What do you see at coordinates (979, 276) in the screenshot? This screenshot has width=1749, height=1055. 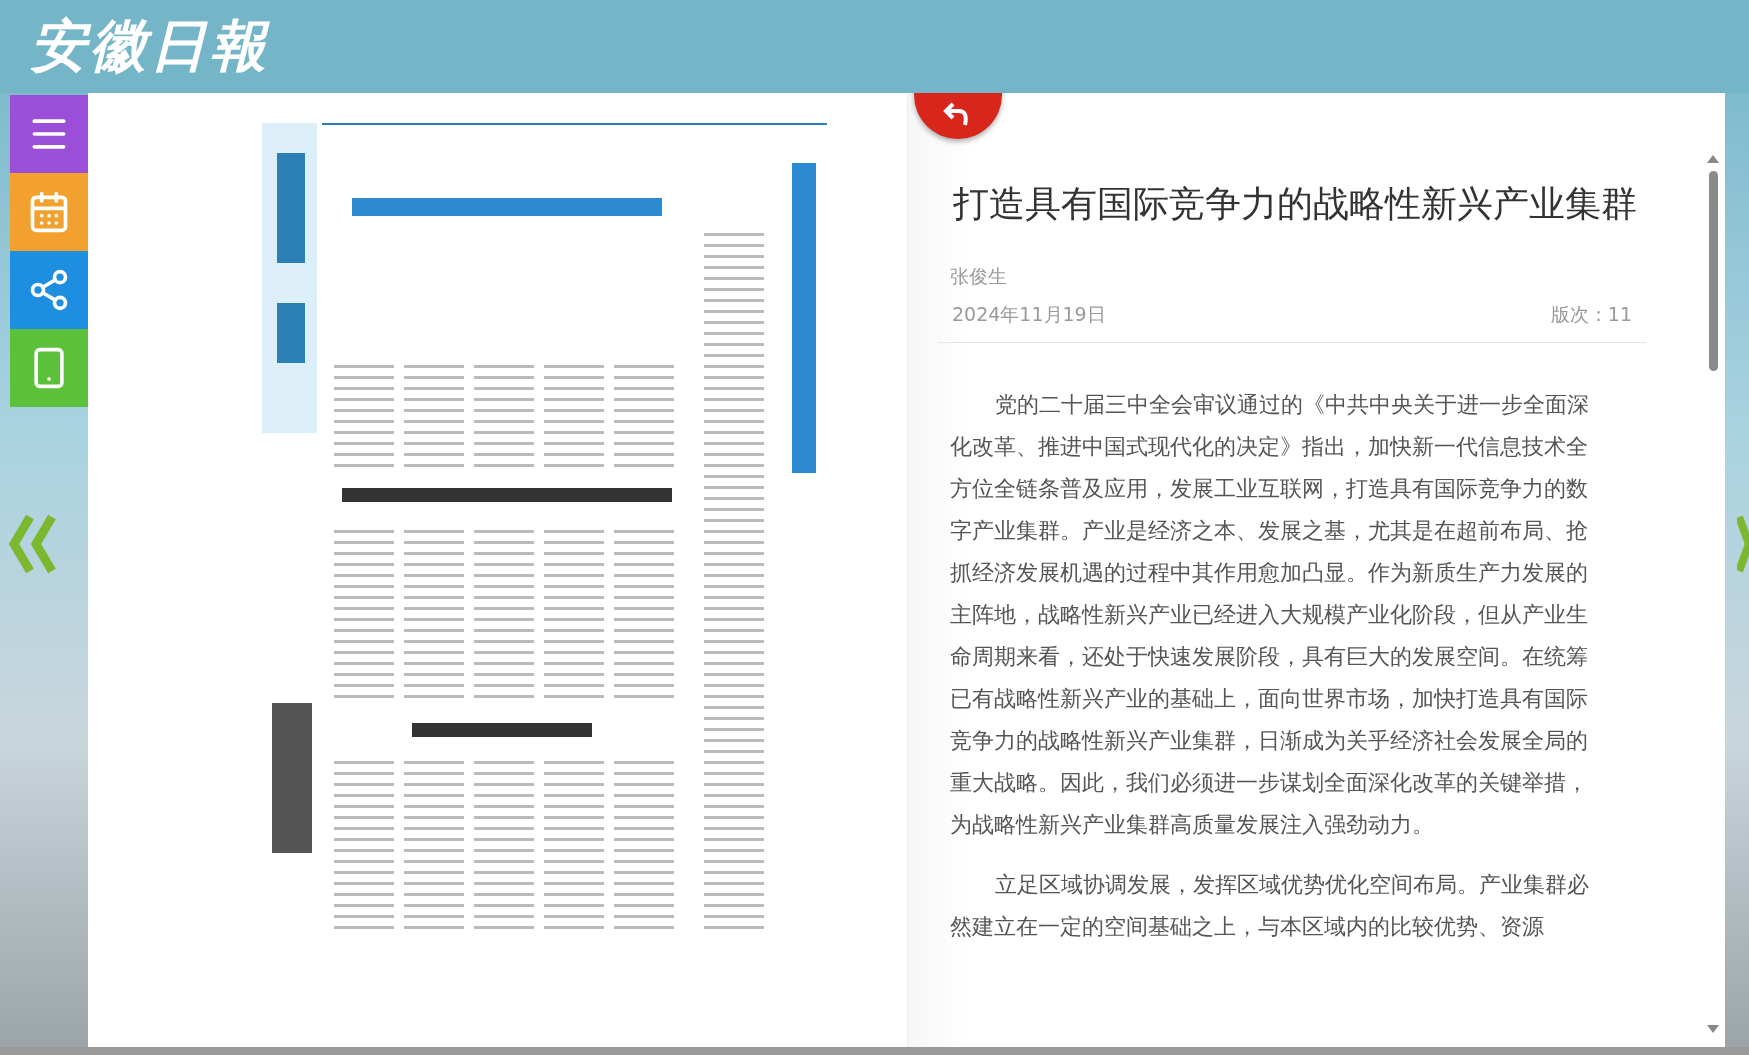 I see `article-author: 张俊生` at bounding box center [979, 276].